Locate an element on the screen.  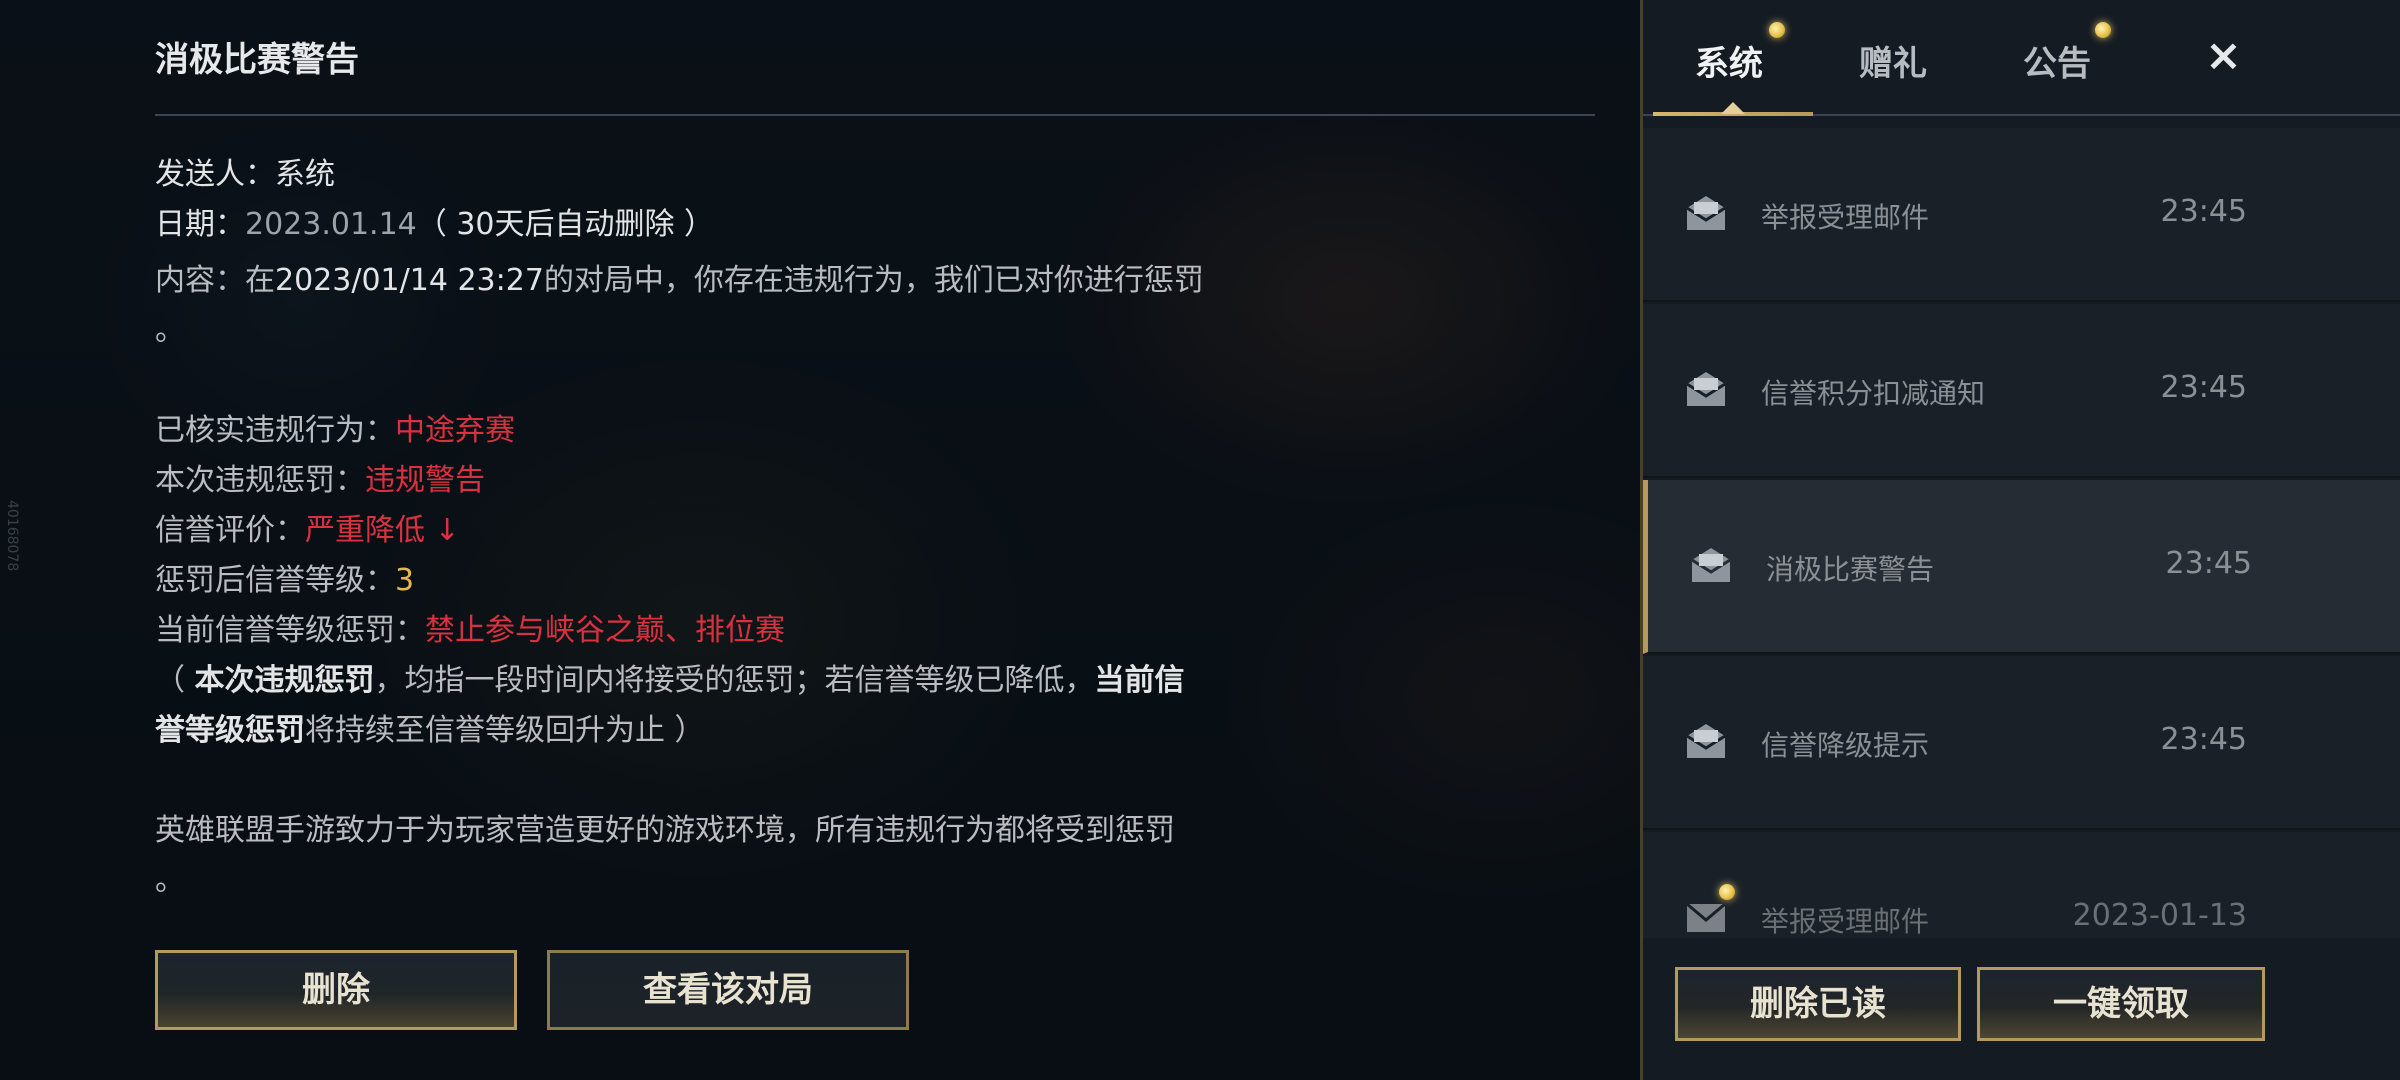
unread-notification-dot is located at coordinates (1727, 892).